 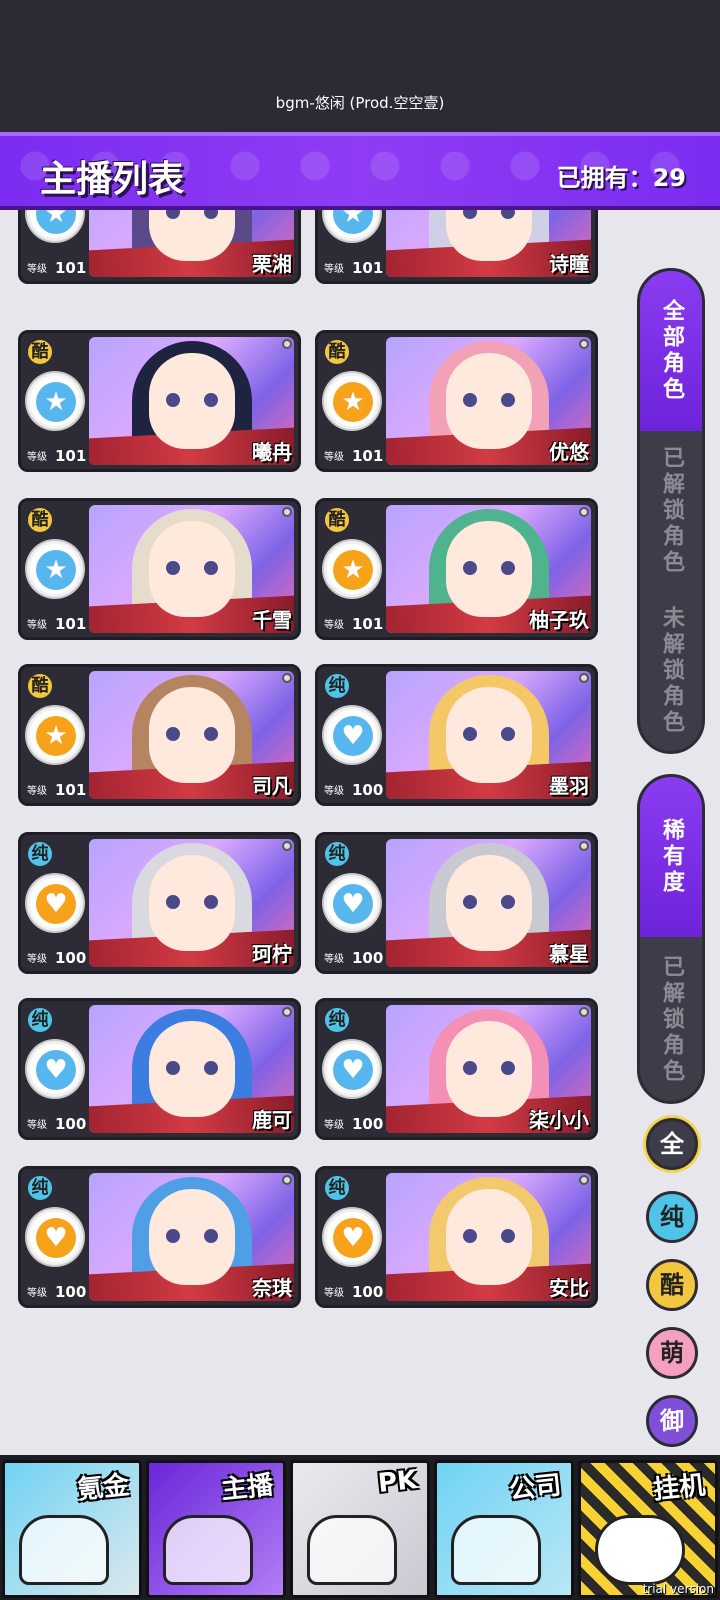 I want to click on pk-battle-icon, so click(x=352, y=1550).